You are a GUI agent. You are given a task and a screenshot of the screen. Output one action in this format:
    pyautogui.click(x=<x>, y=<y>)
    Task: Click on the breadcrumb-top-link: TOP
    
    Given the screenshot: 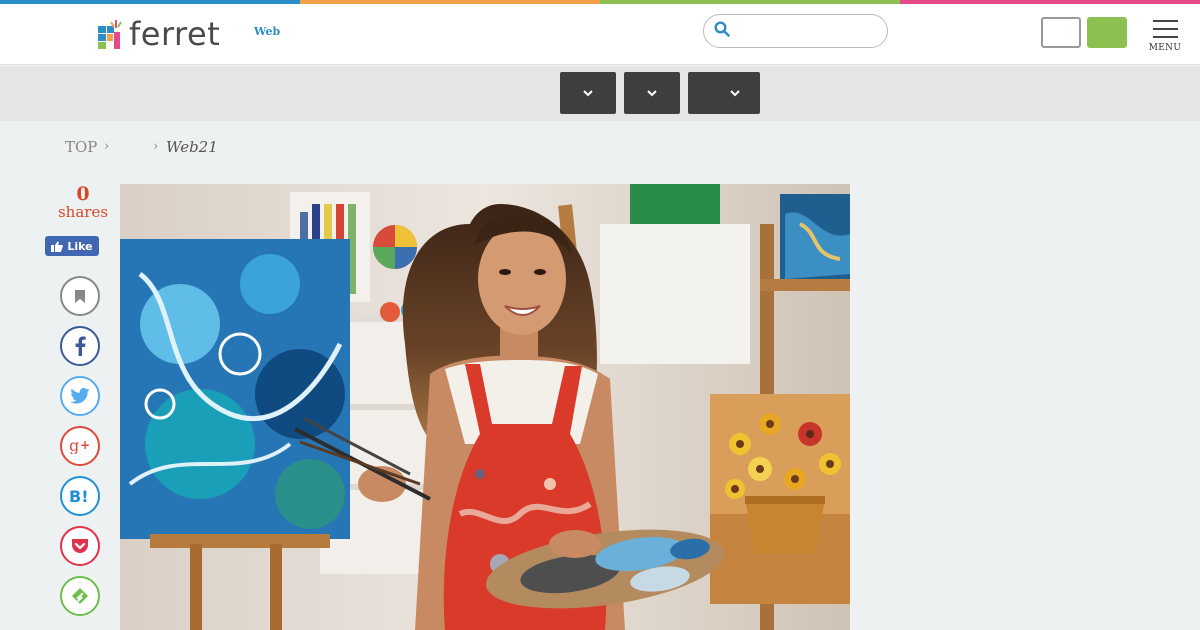 What is the action you would take?
    pyautogui.click(x=81, y=147)
    